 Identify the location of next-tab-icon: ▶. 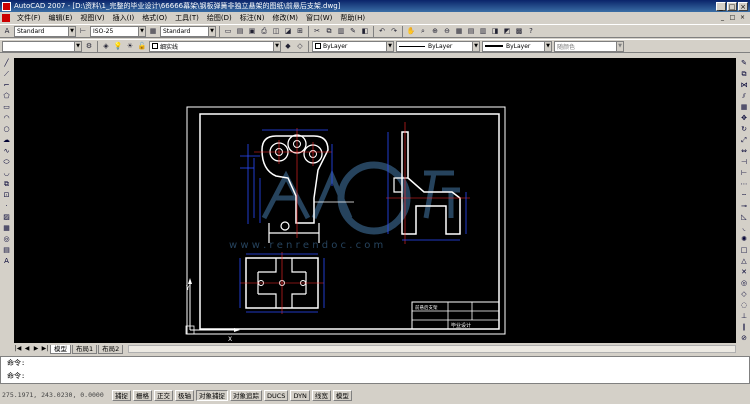
(36, 349).